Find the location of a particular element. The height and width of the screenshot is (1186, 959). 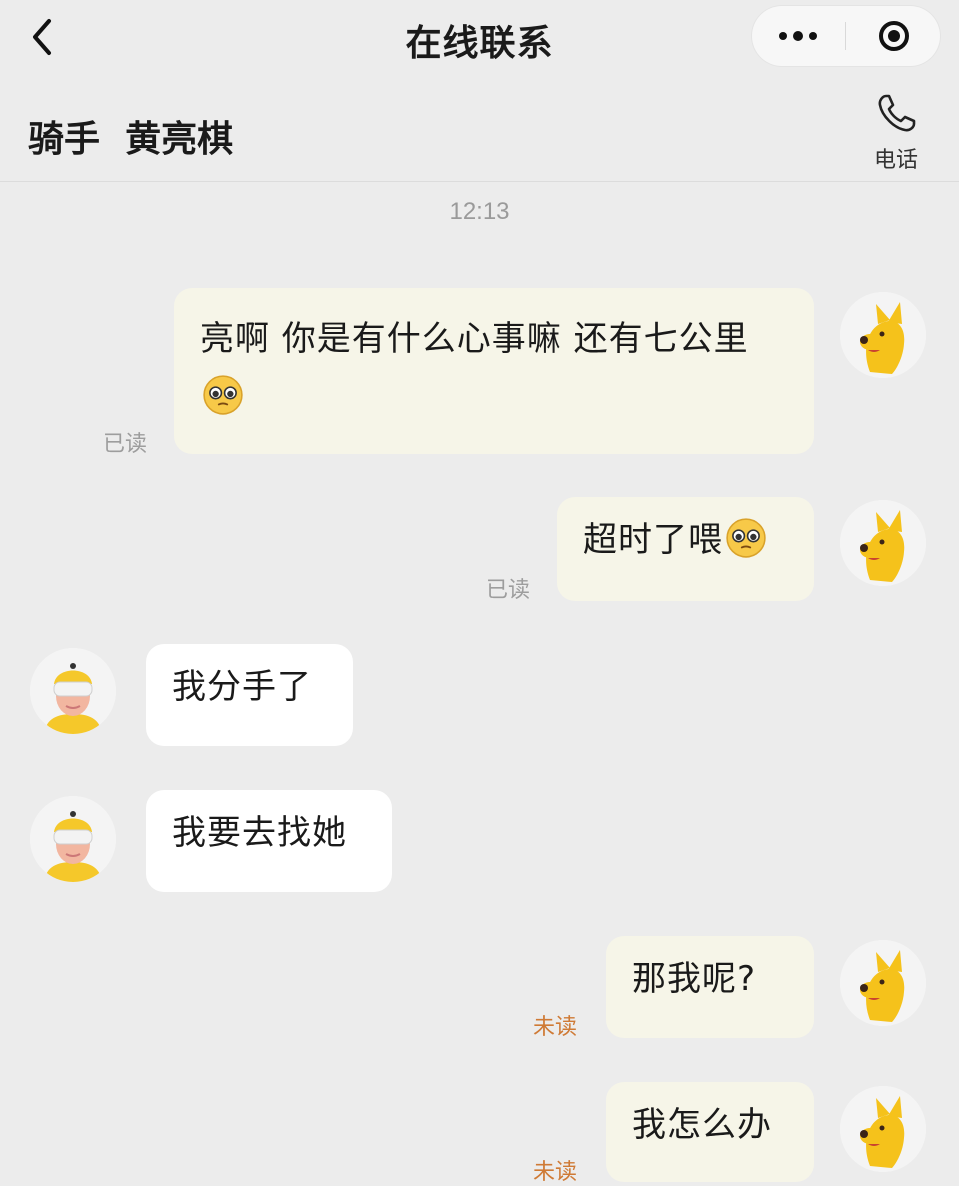

message-bubble-outgoing: 我怎么办 is located at coordinates (710, 1132).